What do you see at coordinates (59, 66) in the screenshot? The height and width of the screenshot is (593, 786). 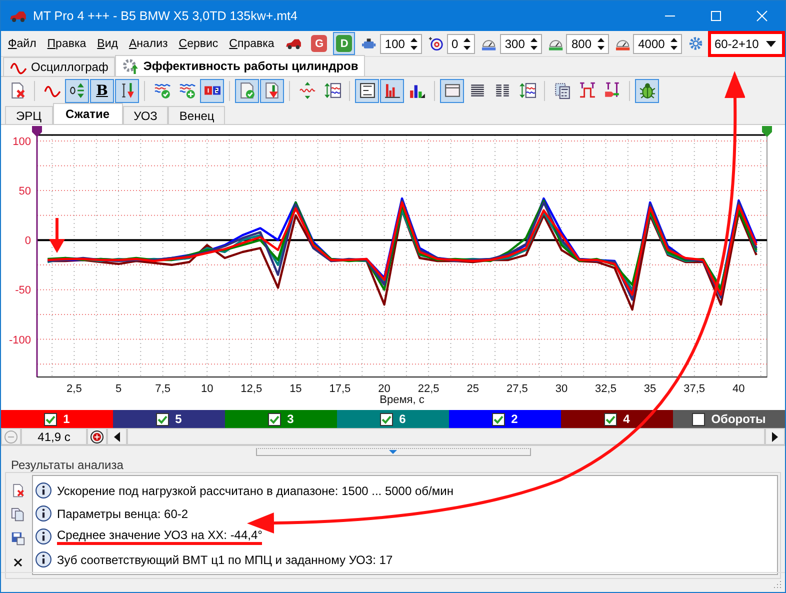 I see `tab: Осциллограф` at bounding box center [59, 66].